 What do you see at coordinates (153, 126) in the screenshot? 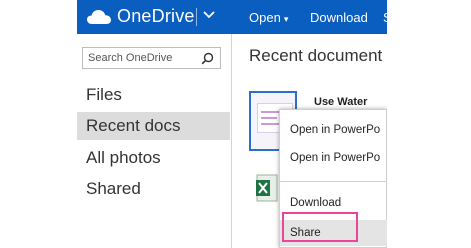
I see `sidebar-item-recent-docs: Recent docs` at bounding box center [153, 126].